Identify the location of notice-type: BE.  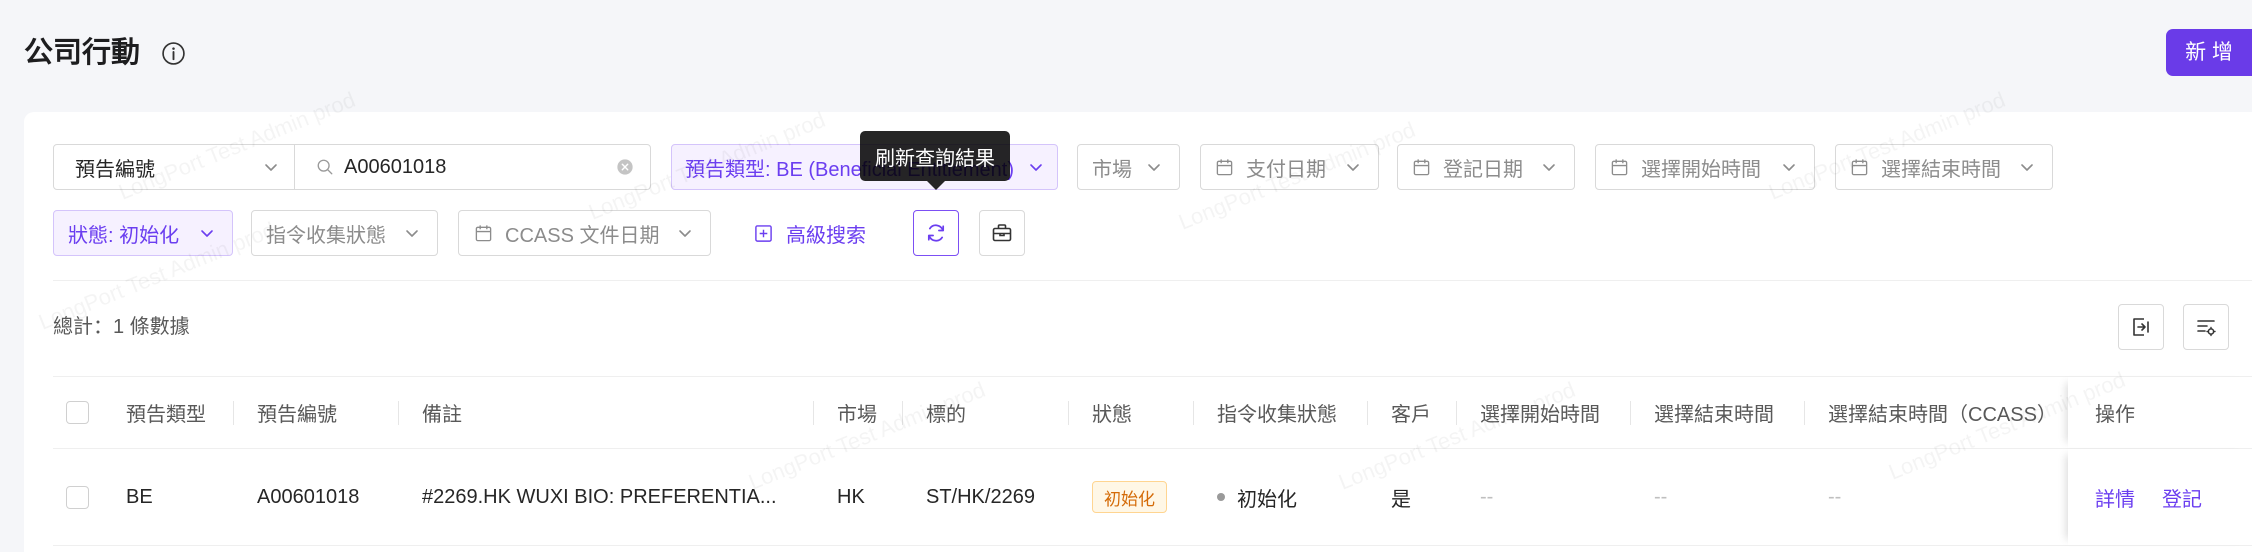
(139, 496).